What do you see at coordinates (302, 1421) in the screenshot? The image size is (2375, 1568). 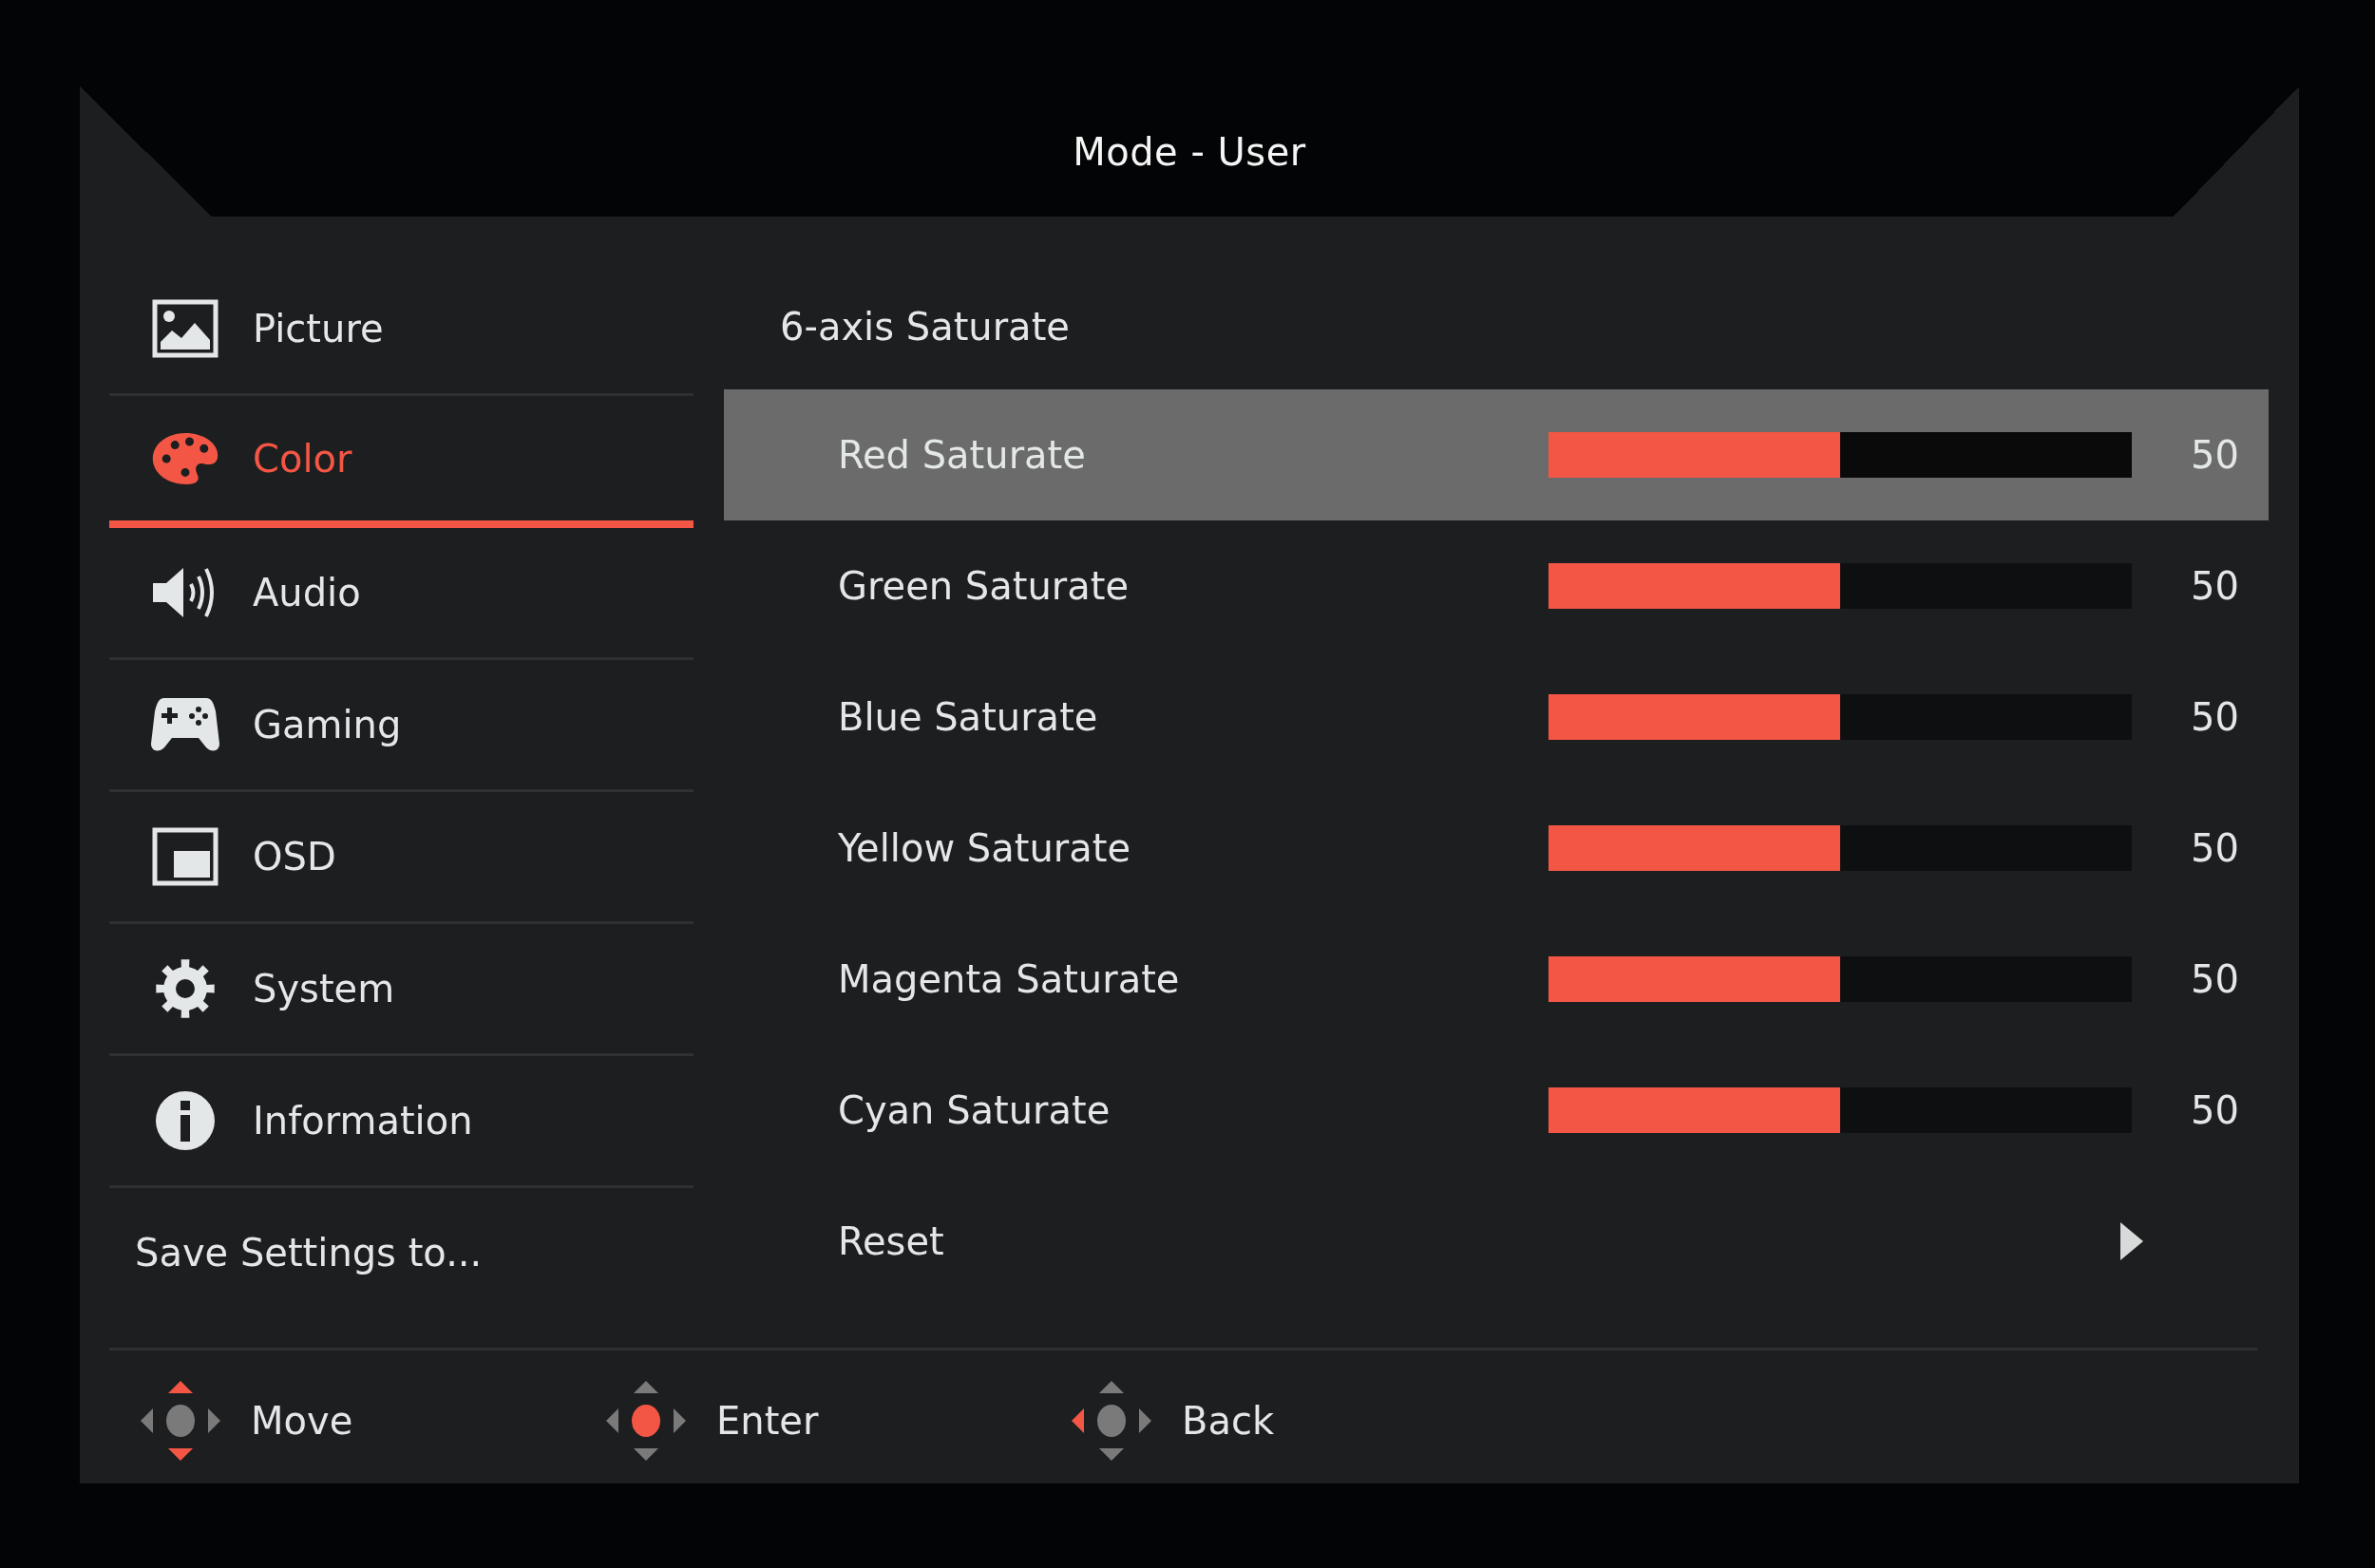 I see `hint-label: Move` at bounding box center [302, 1421].